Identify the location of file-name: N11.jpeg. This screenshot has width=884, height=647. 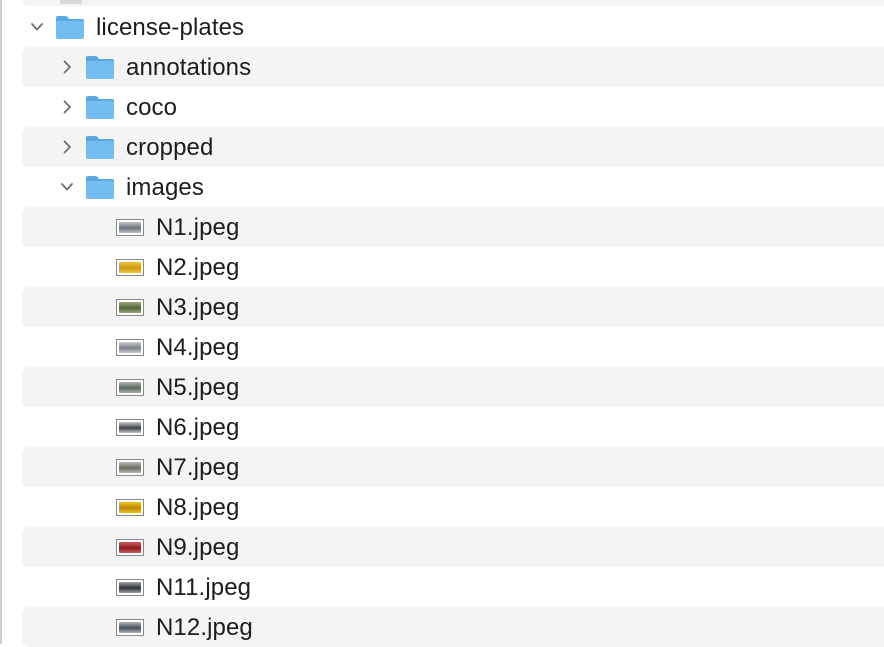
(204, 587).